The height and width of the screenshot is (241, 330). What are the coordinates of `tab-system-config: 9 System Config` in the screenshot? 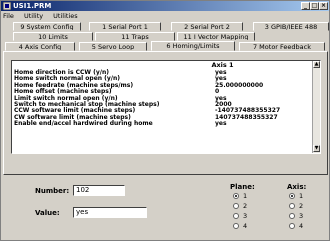 It's located at (47, 26).